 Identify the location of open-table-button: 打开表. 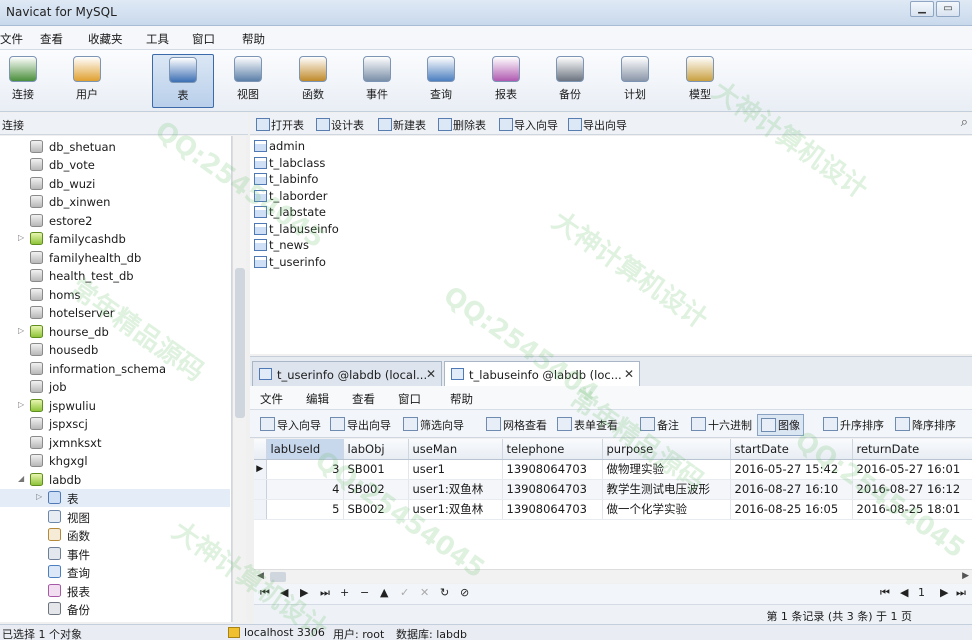
(280, 125).